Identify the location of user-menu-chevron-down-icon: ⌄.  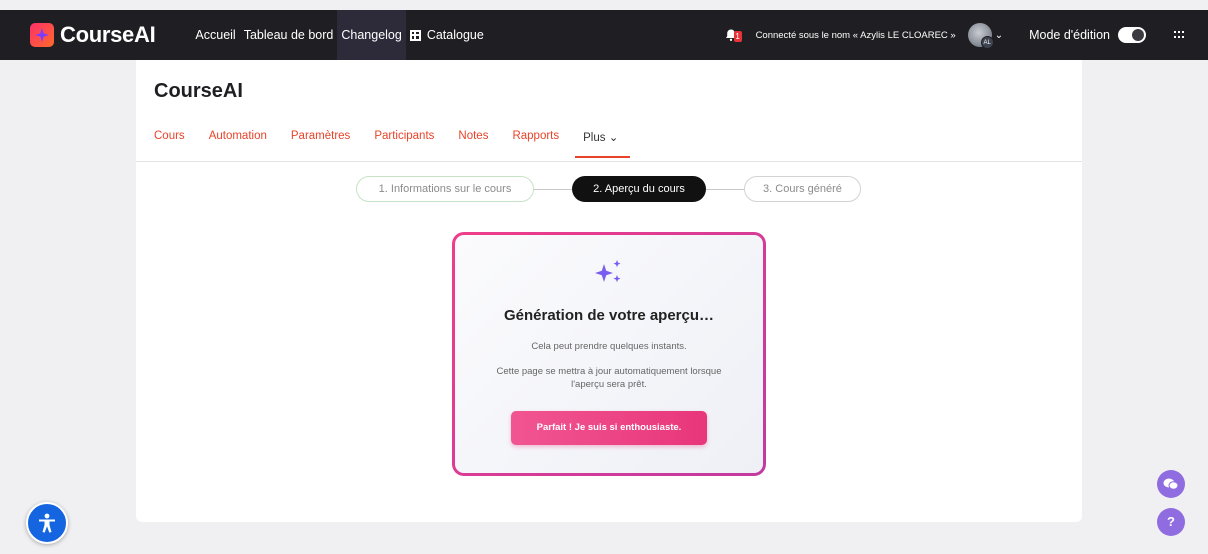
(999, 35).